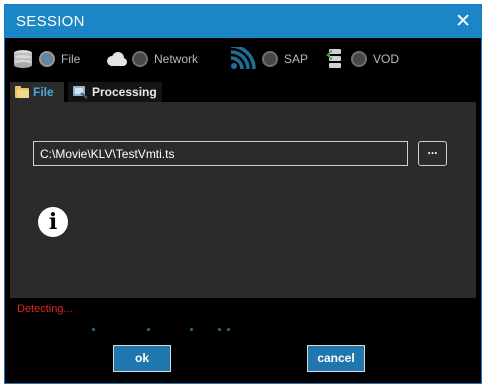  Describe the element at coordinates (335, 59) in the screenshot. I see `server-stack-icon` at that location.